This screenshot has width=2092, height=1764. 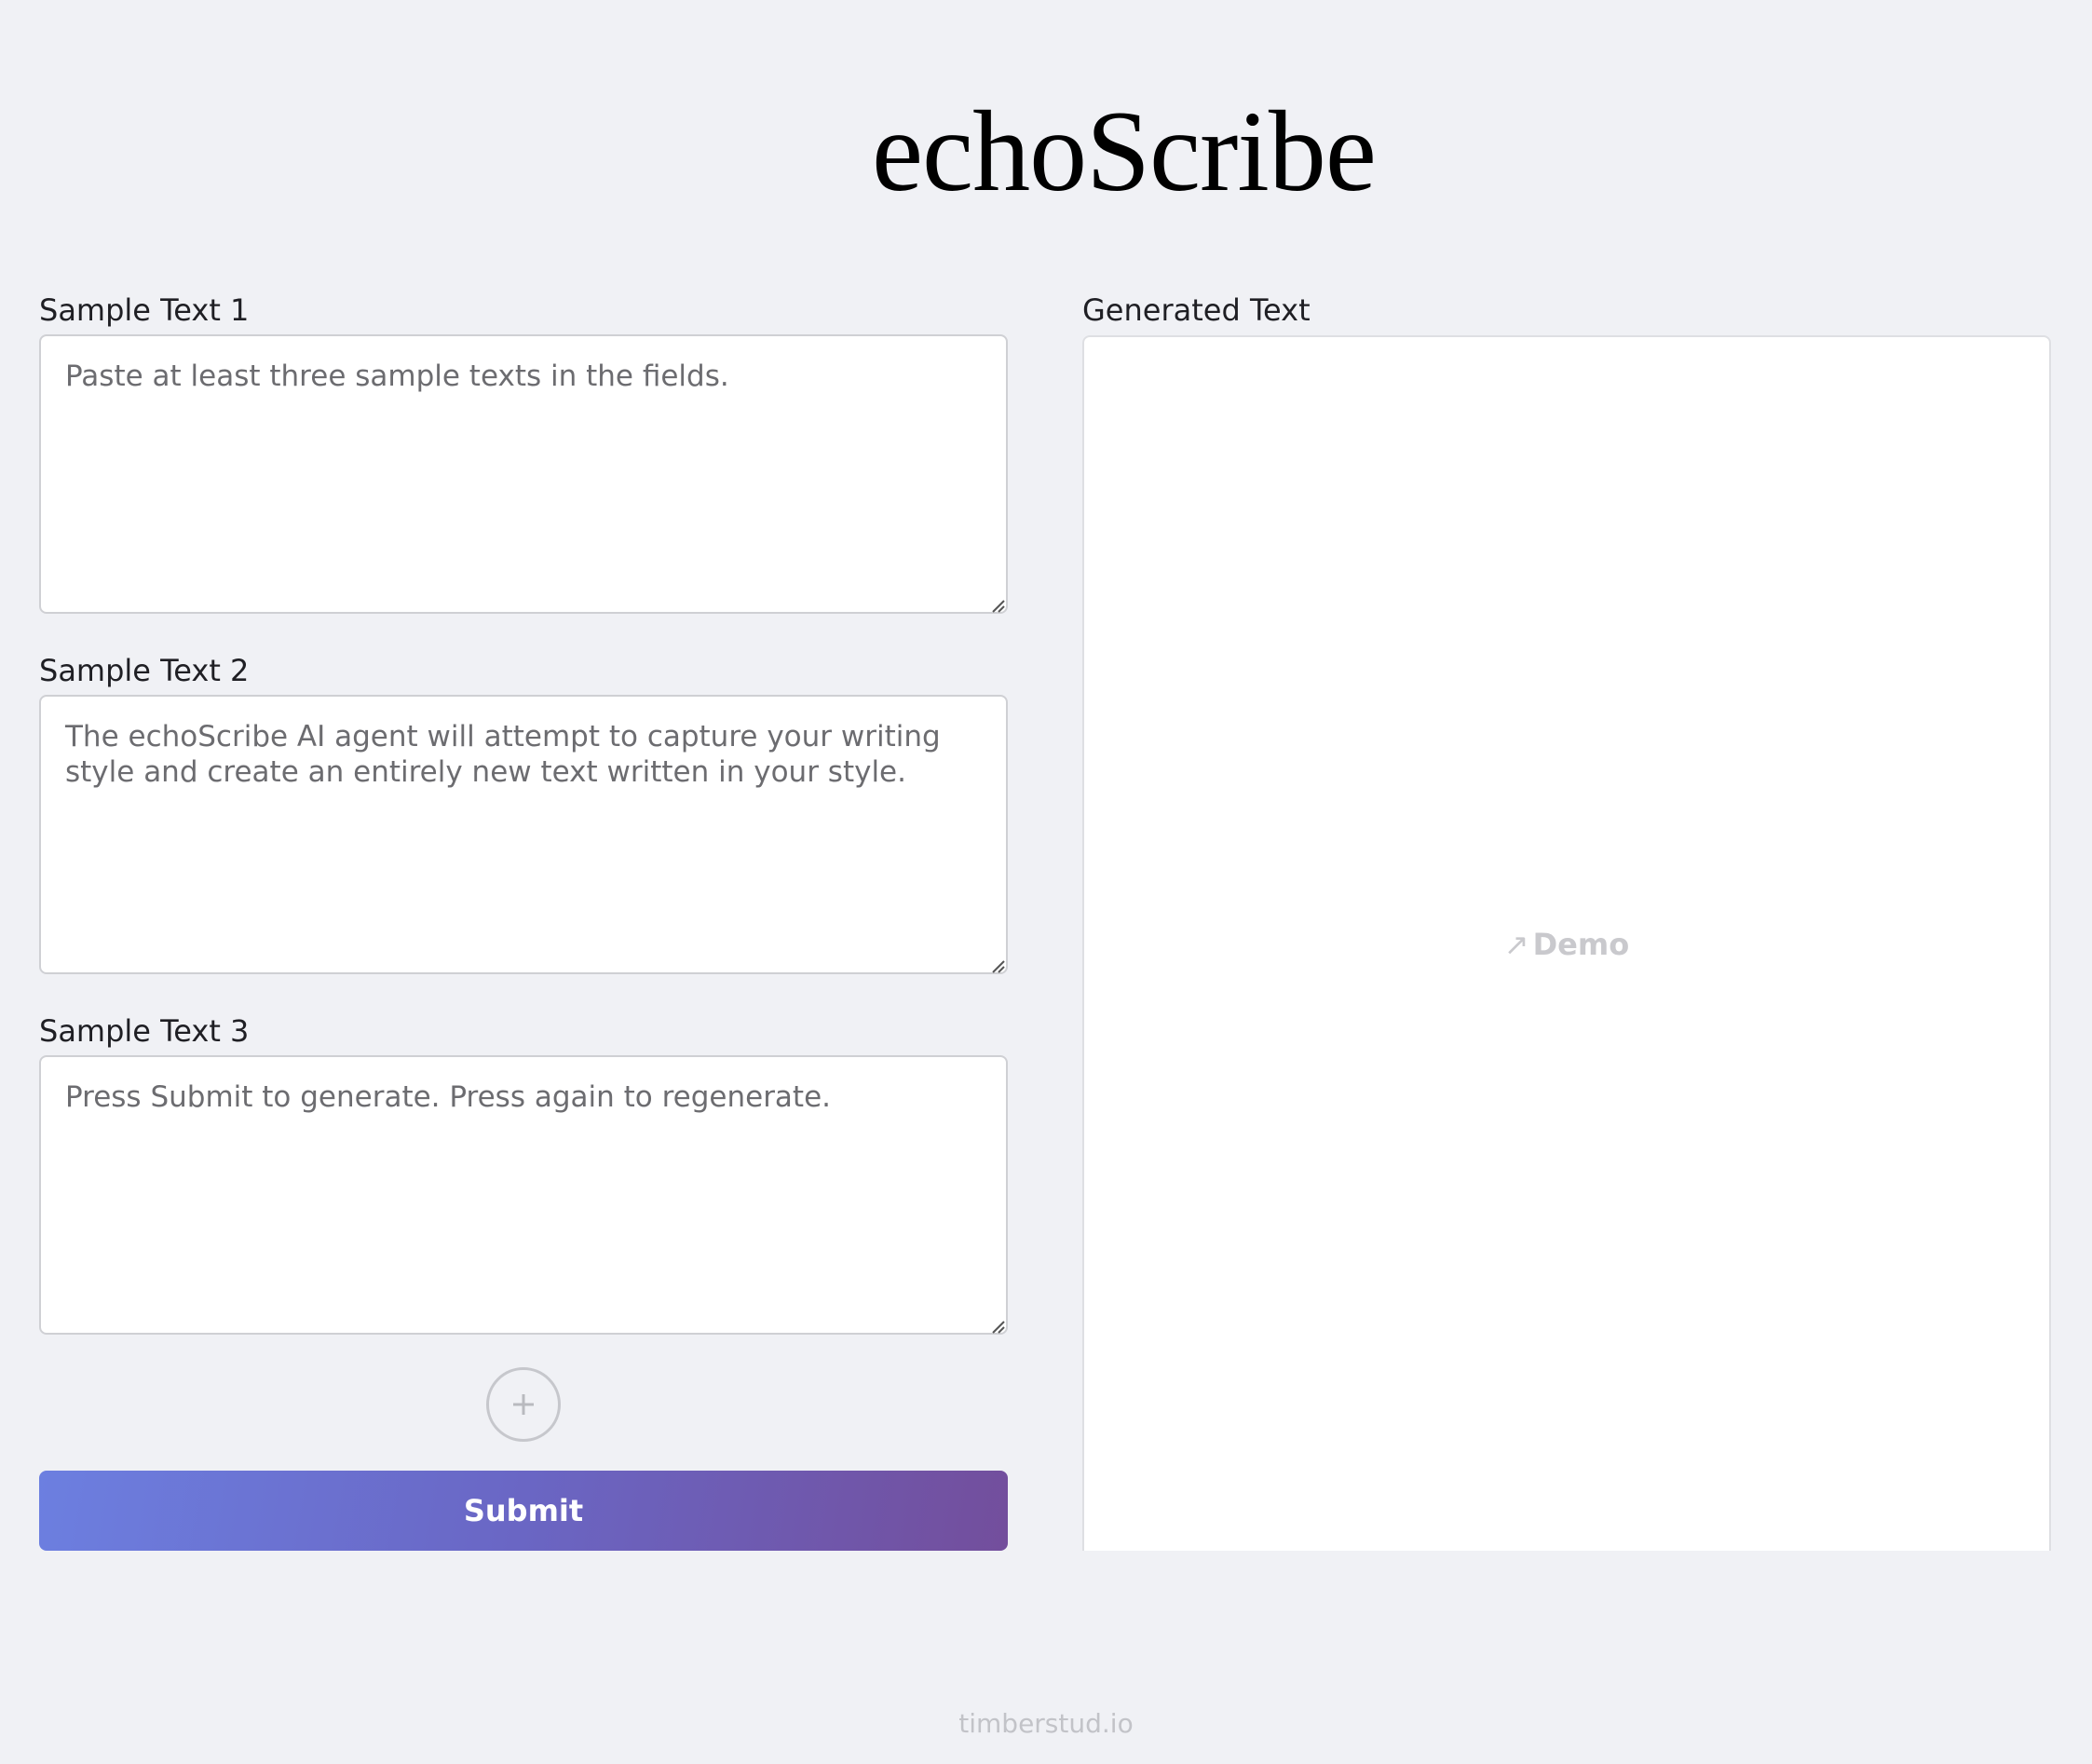 I want to click on sound-wave-logo-icon, so click(x=721, y=154).